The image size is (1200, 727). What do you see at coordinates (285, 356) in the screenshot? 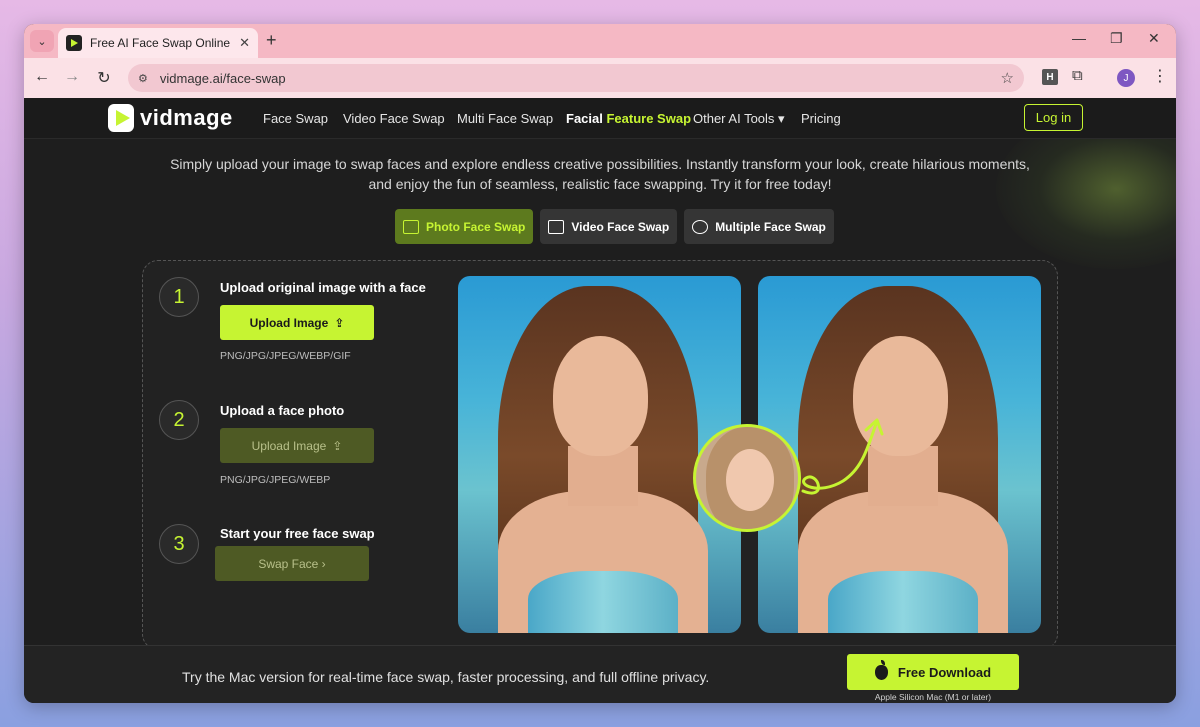
I see `format-hint: PNG/JPG/JPEG/WEBP/GIF` at bounding box center [285, 356].